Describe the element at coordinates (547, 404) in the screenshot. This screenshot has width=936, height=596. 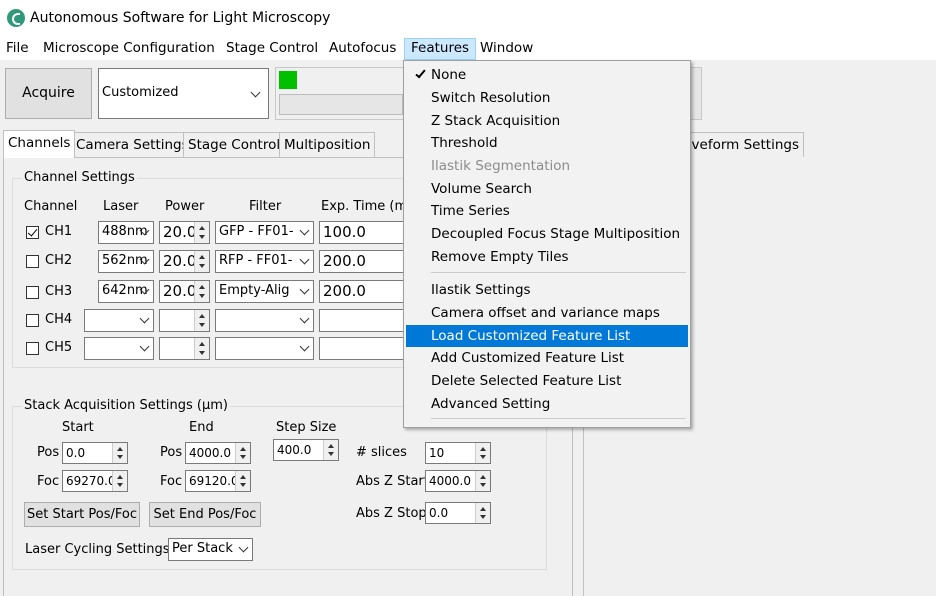
I see `menu-item-advanced-setting: Advanced Setting` at that location.